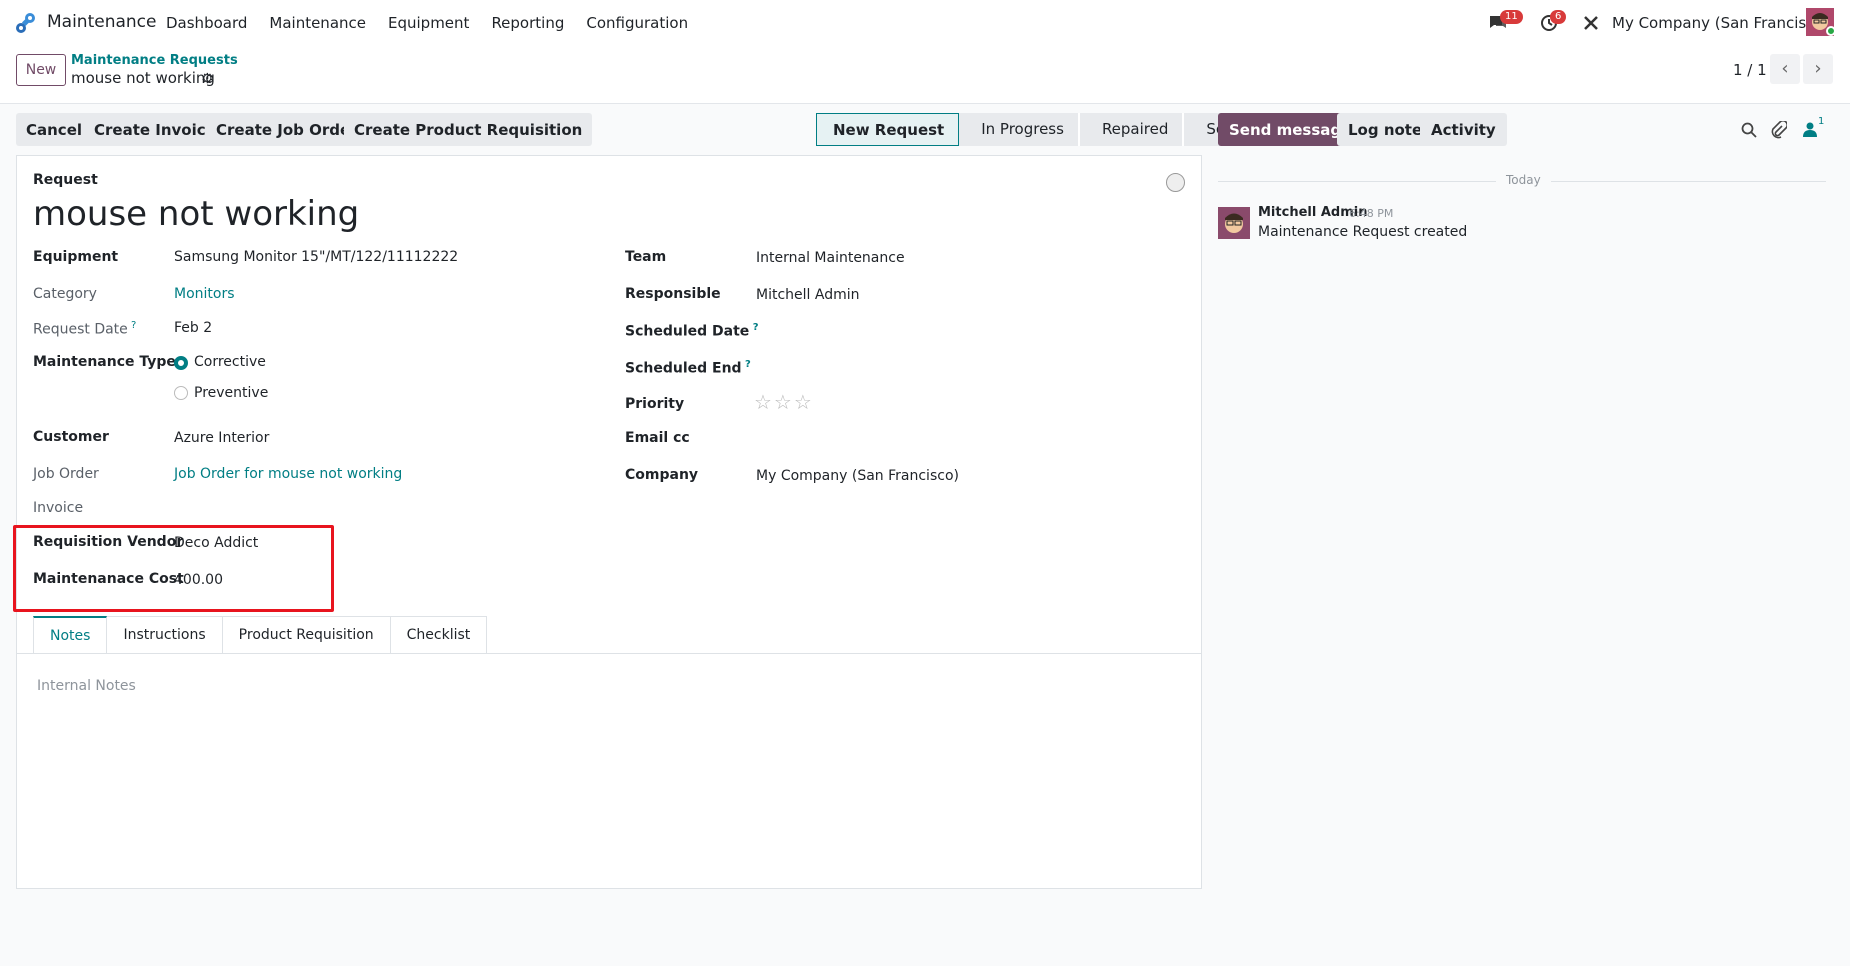 The image size is (1850, 966). What do you see at coordinates (1018, 129) in the screenshot?
I see `stage-in-progress: In Progress` at bounding box center [1018, 129].